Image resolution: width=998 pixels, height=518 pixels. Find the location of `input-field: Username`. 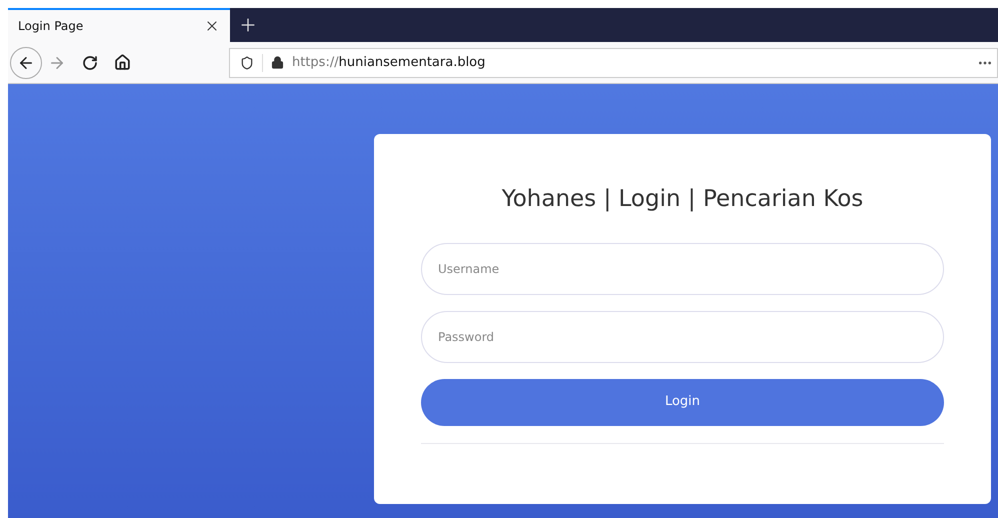

input-field: Username is located at coordinates (682, 268).